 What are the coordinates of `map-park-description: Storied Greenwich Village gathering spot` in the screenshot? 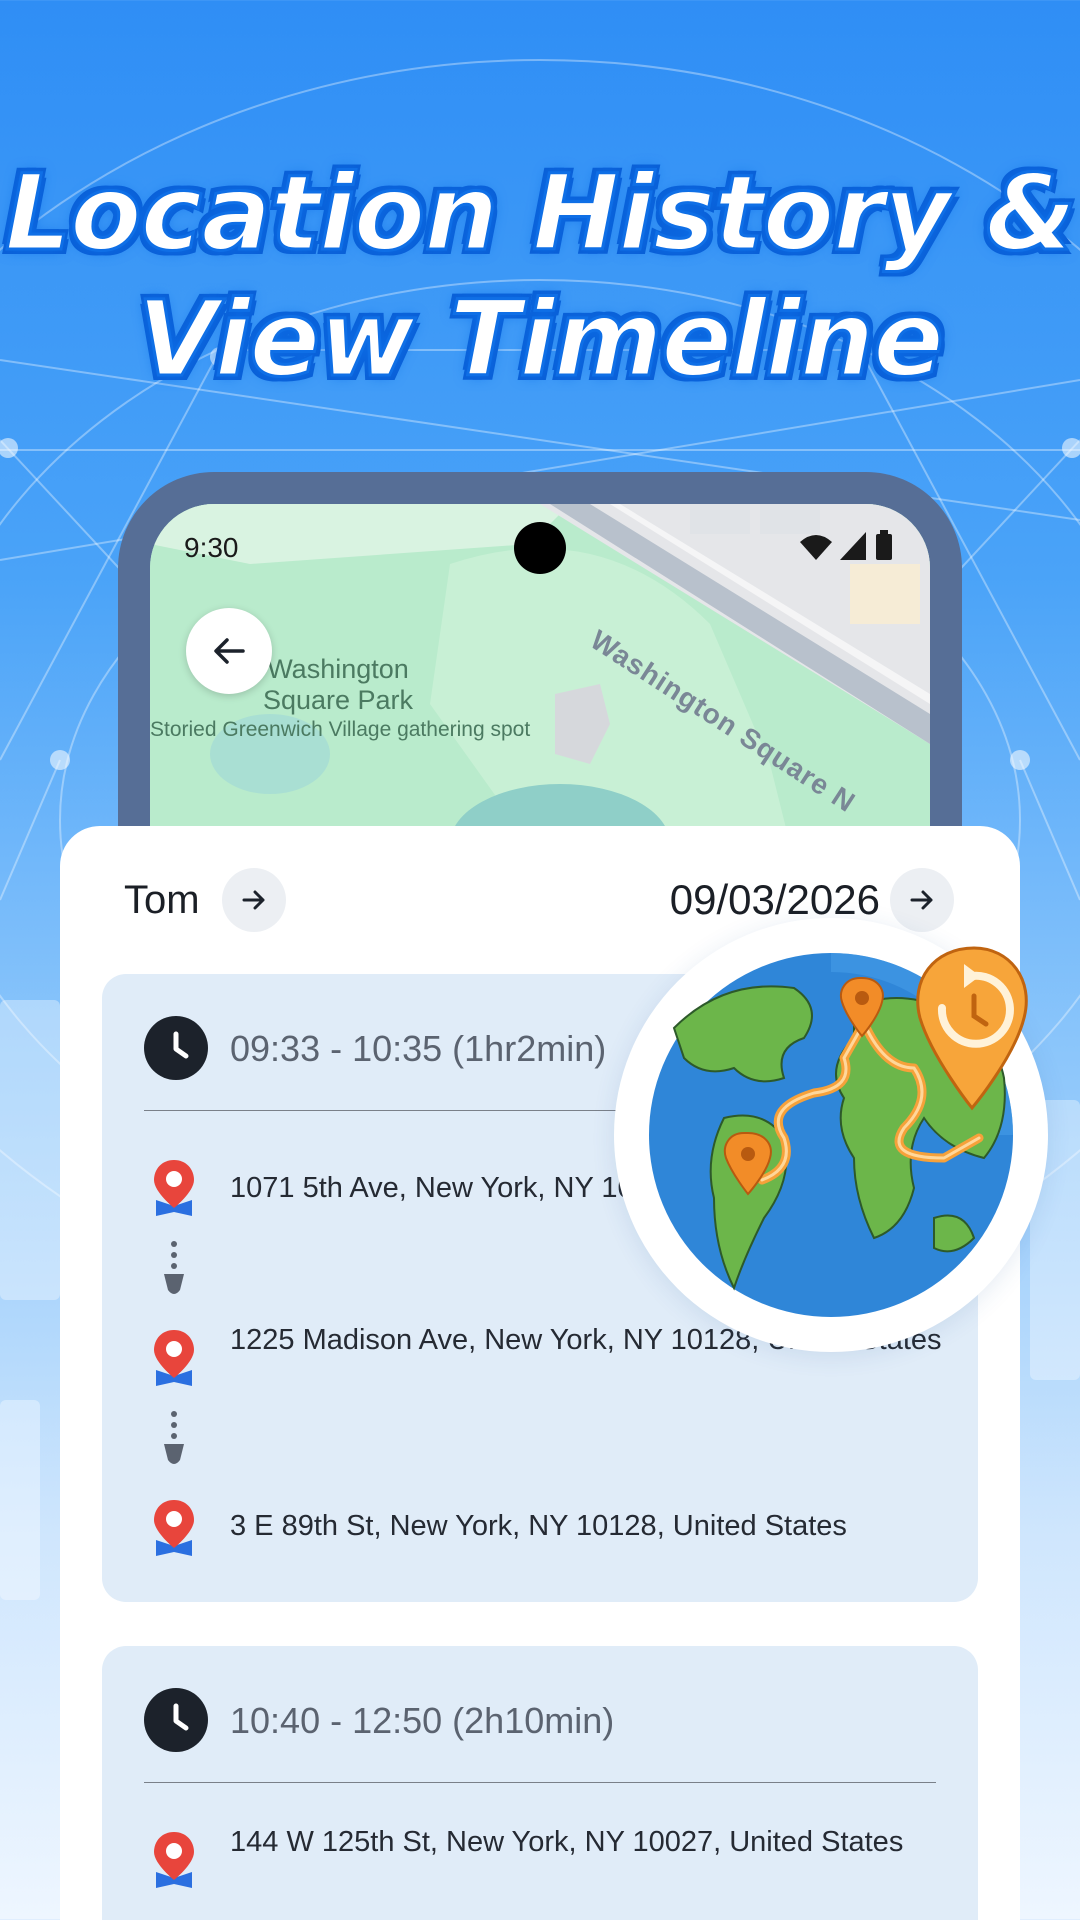 It's located at (340, 729).